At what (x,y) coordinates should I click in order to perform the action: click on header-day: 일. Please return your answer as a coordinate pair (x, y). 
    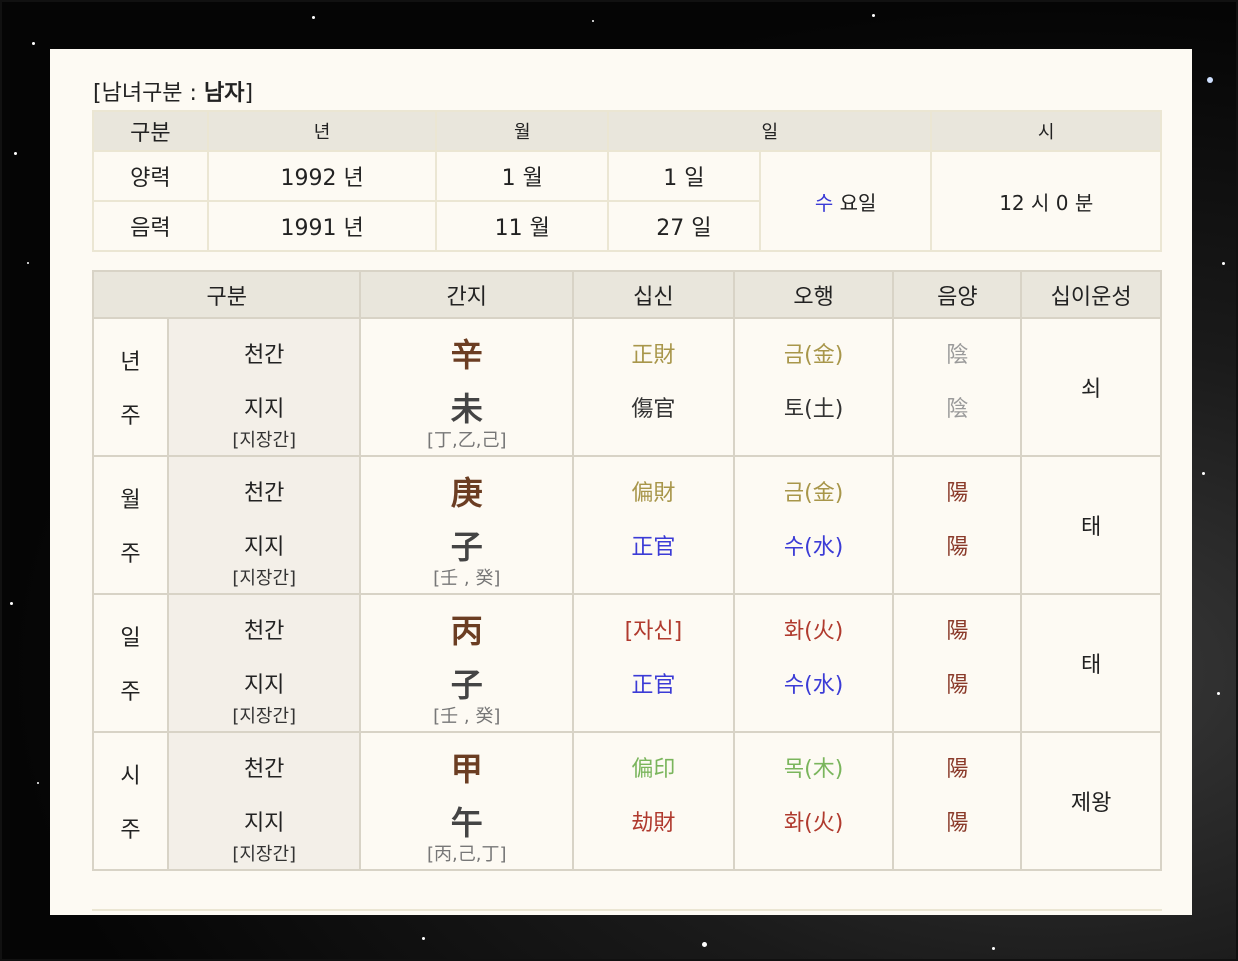
    Looking at the image, I should click on (770, 131).